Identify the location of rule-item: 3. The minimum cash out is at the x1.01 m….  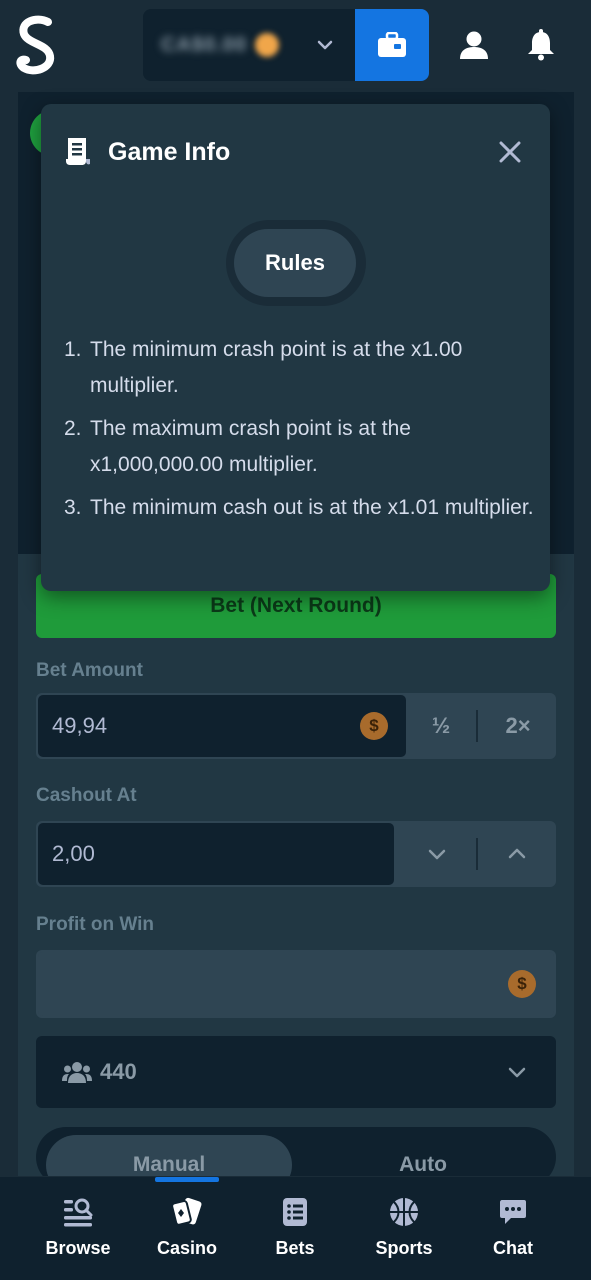
(299, 508).